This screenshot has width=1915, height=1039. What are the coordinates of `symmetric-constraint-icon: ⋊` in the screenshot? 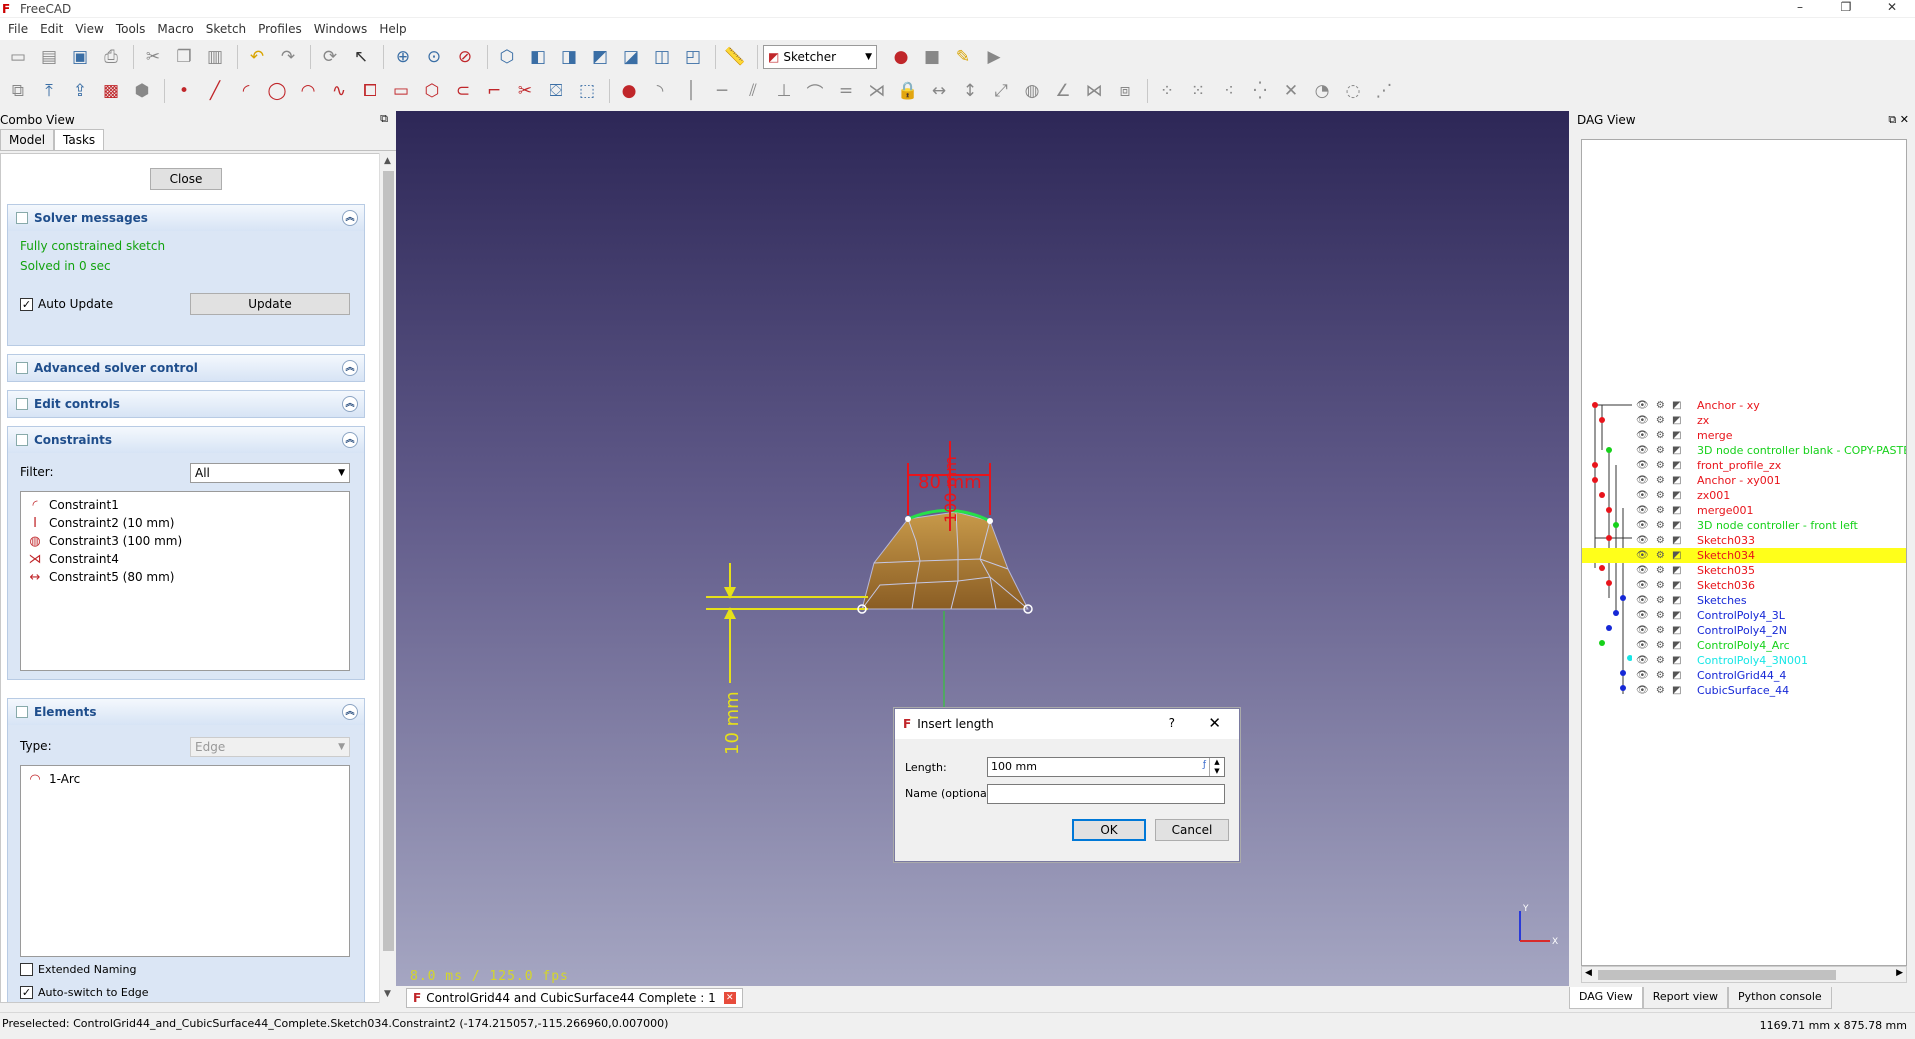 It's located at (877, 91).